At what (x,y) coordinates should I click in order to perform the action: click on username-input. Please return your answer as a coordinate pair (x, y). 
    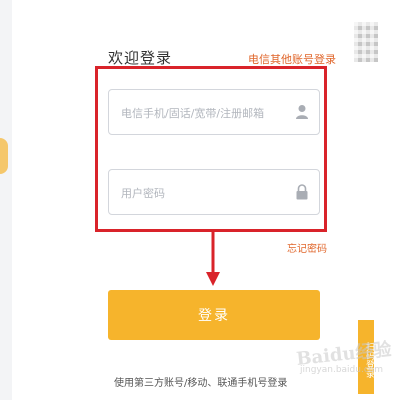
    Looking at the image, I should click on (207, 113).